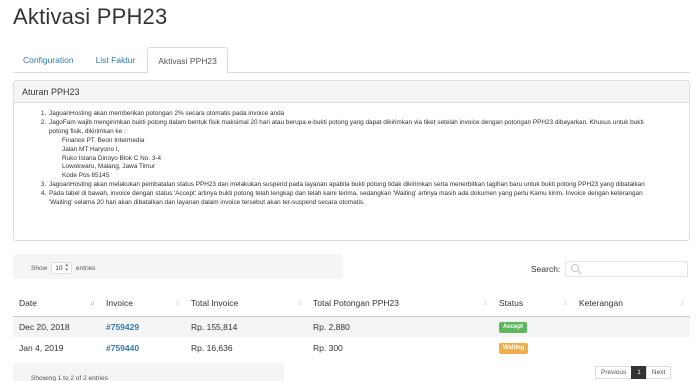  I want to click on address-line: Lowokwaru, Malang, Jawa Timur, so click(109, 167).